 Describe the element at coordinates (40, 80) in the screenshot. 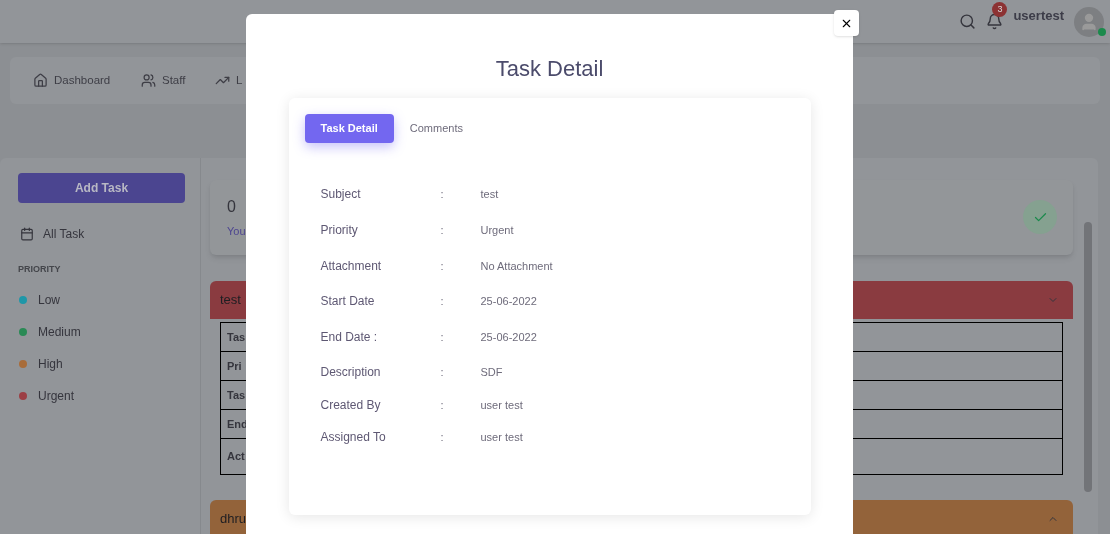

I see `home-icon` at that location.